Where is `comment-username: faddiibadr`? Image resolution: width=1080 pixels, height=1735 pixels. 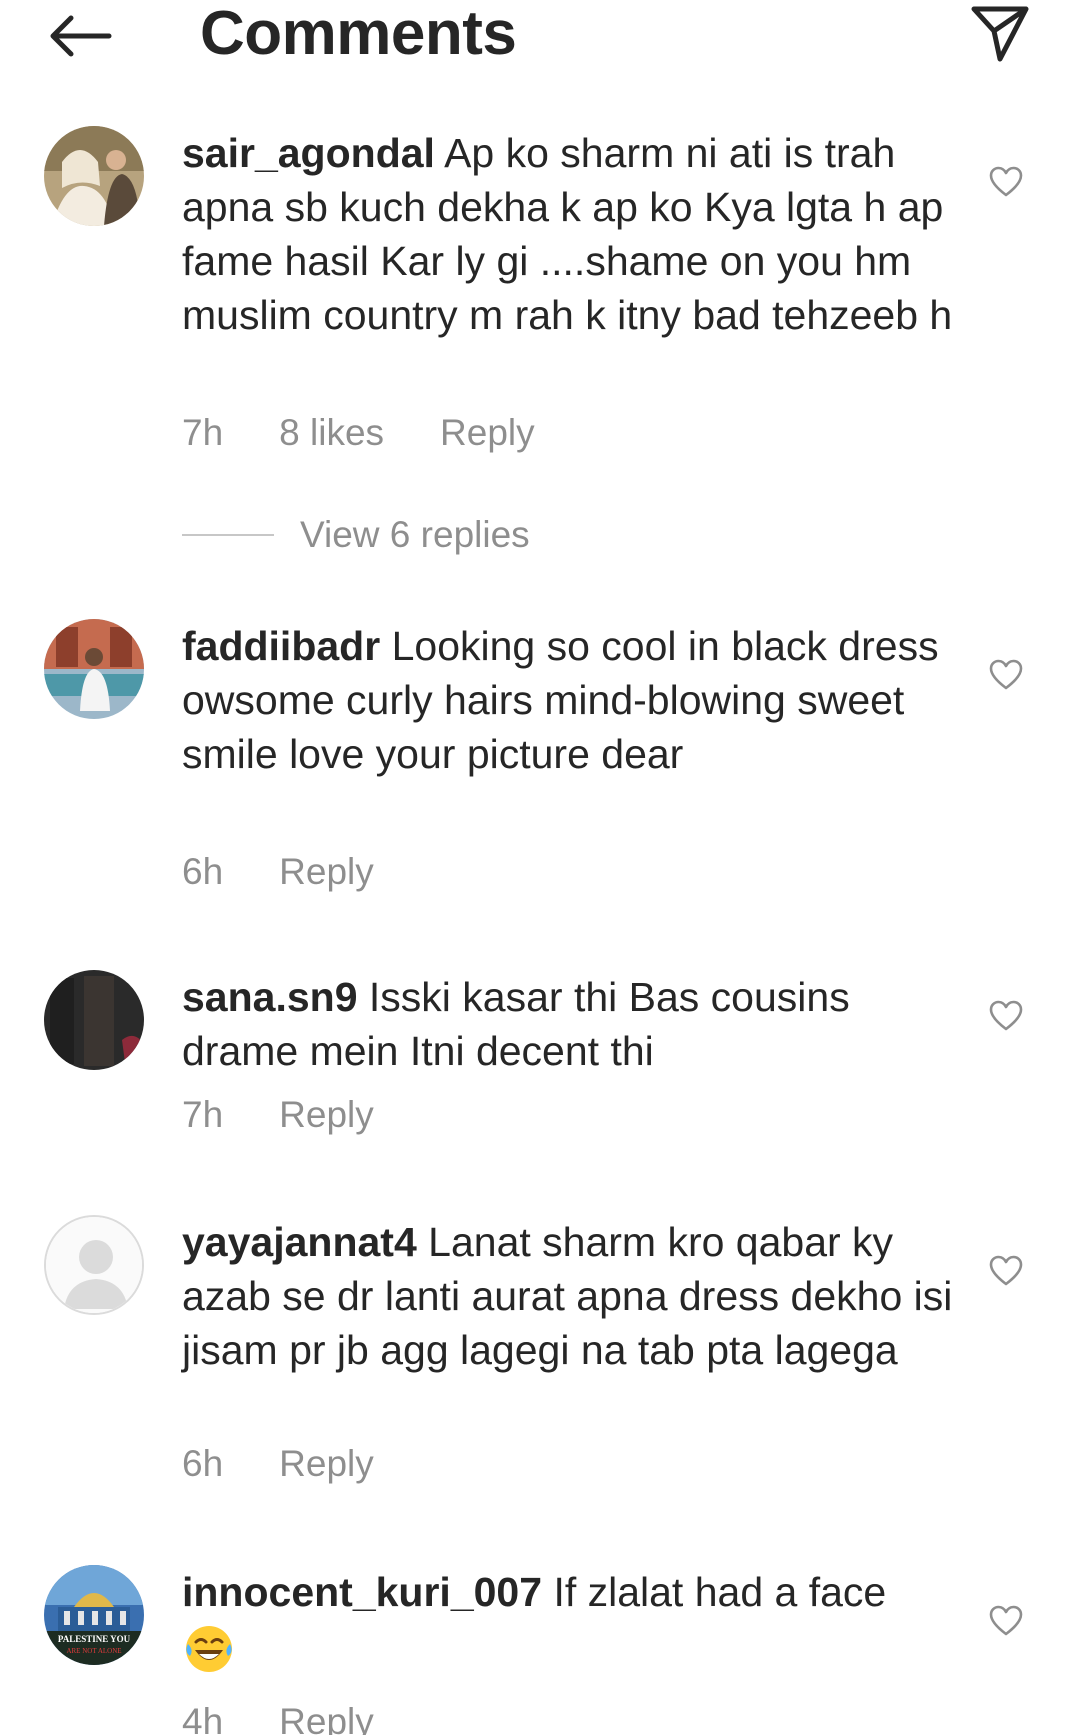 comment-username: faddiibadr is located at coordinates (281, 646).